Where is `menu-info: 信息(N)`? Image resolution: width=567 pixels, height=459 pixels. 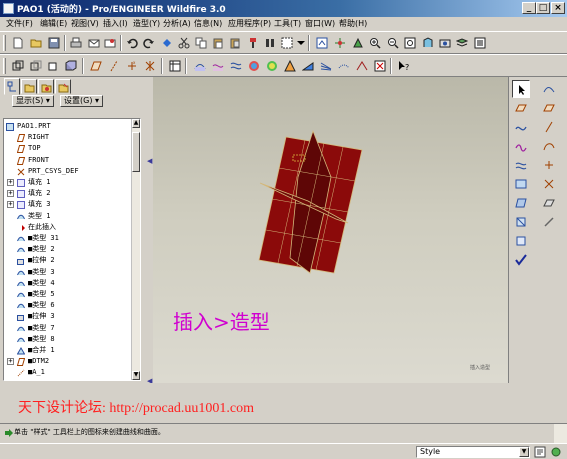
menu-info: 信息(N) is located at coordinates (208, 23).